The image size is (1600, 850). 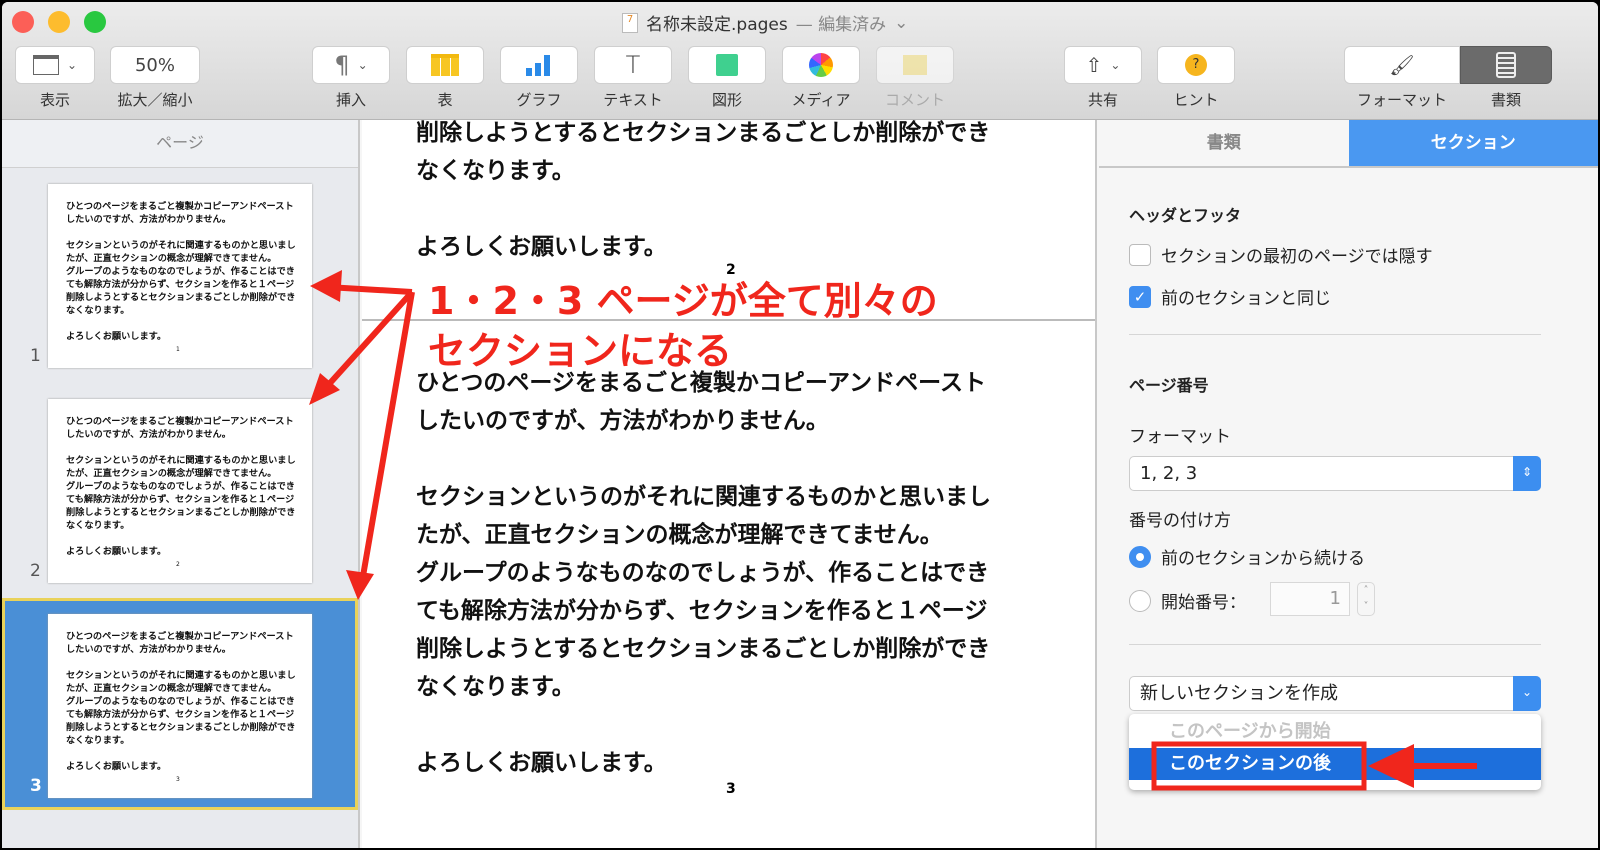 I want to click on annotation-text: 1・2・3 ページが全て別々の, so click(x=683, y=301).